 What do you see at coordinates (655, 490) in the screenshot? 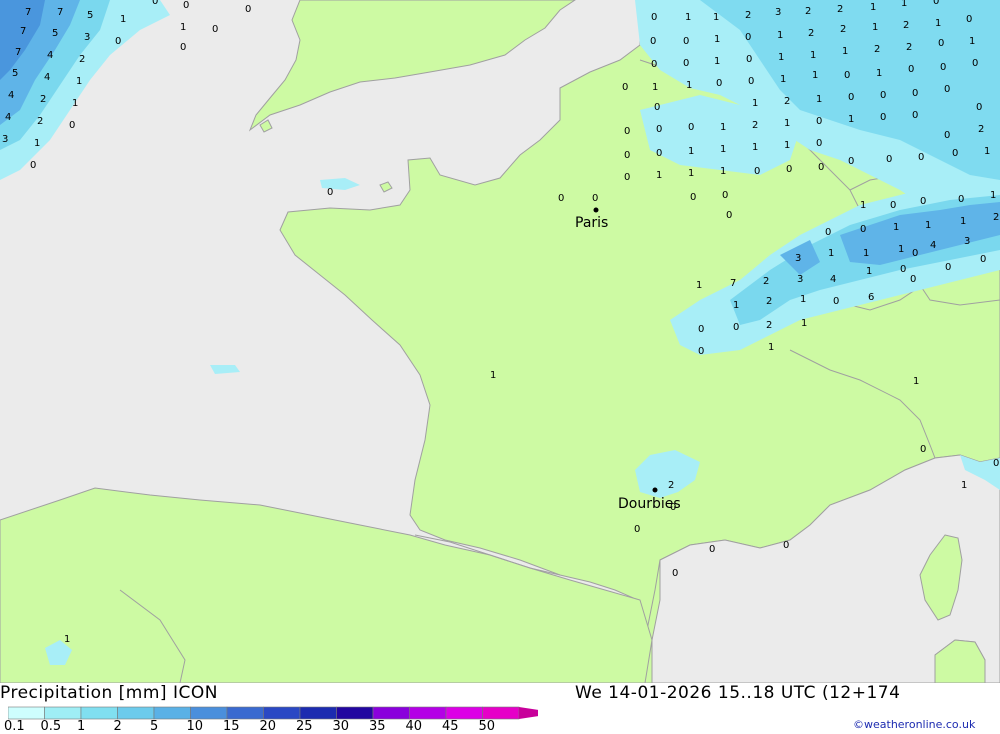
I see `city-dot-dourbies` at bounding box center [655, 490].